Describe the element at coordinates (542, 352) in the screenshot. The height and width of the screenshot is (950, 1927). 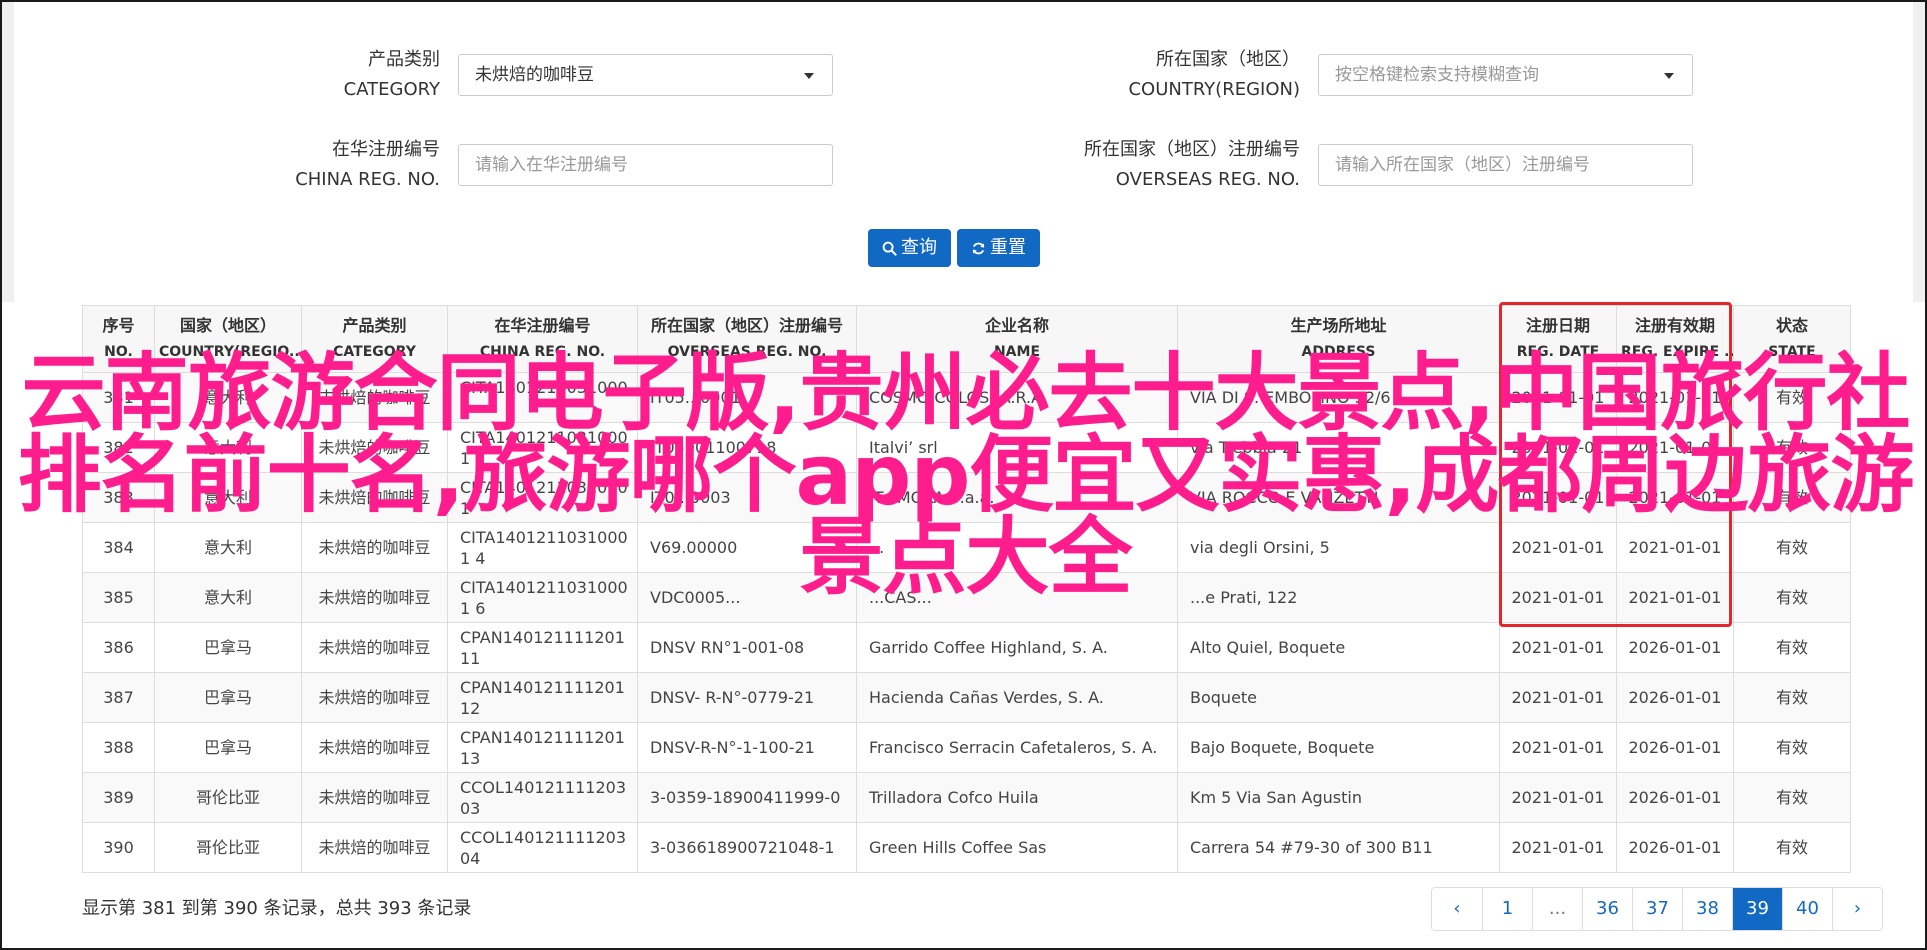
I see `header-en: CHINA REG. NO.` at that location.